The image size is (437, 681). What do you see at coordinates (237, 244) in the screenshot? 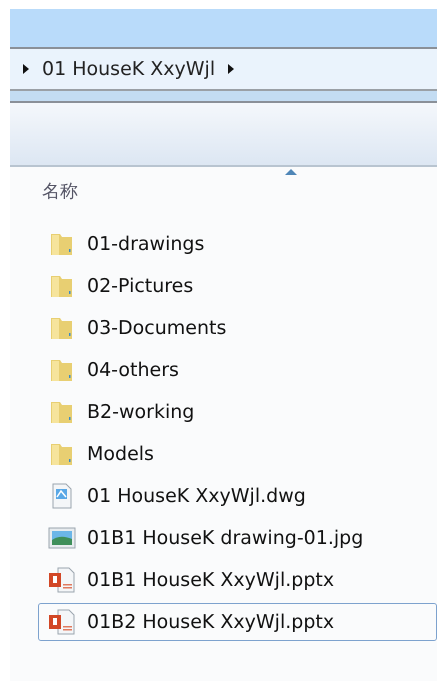
I see `file-row: 01-drawings` at bounding box center [237, 244].